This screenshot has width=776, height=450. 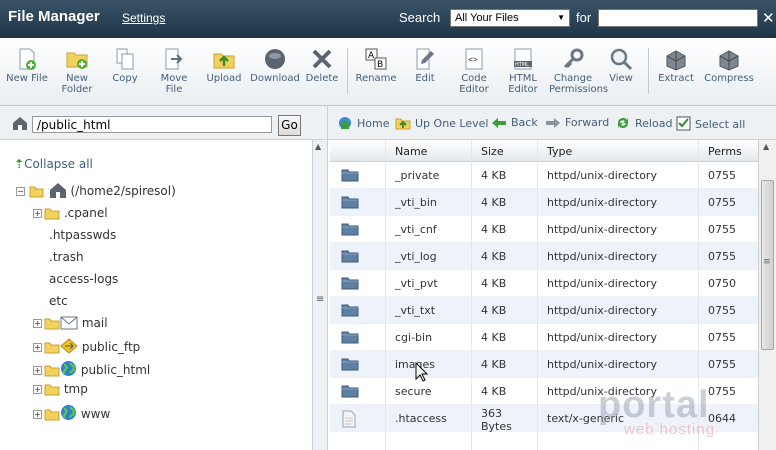 What do you see at coordinates (322, 65) in the screenshot?
I see `delete-button: Delete` at bounding box center [322, 65].